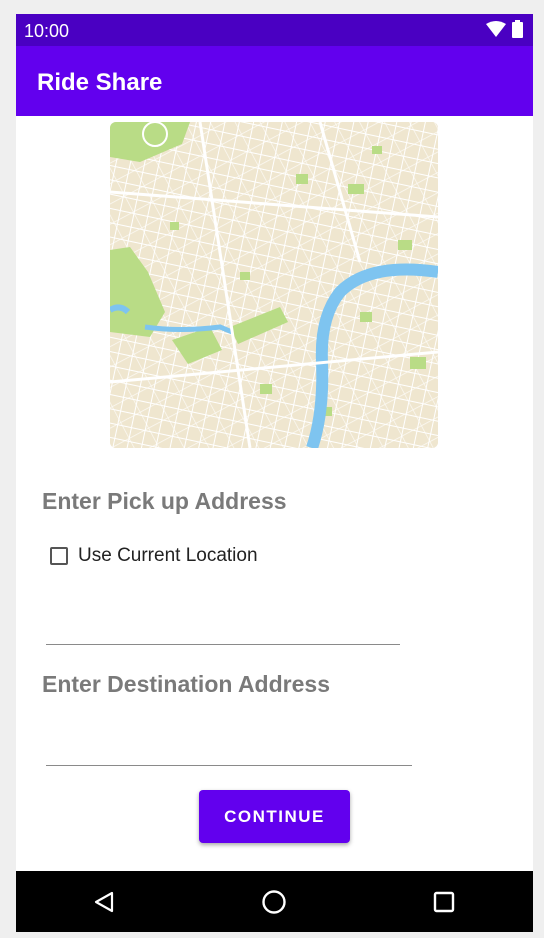 The width and height of the screenshot is (544, 938). What do you see at coordinates (496, 29) in the screenshot?
I see `wifi-icon` at bounding box center [496, 29].